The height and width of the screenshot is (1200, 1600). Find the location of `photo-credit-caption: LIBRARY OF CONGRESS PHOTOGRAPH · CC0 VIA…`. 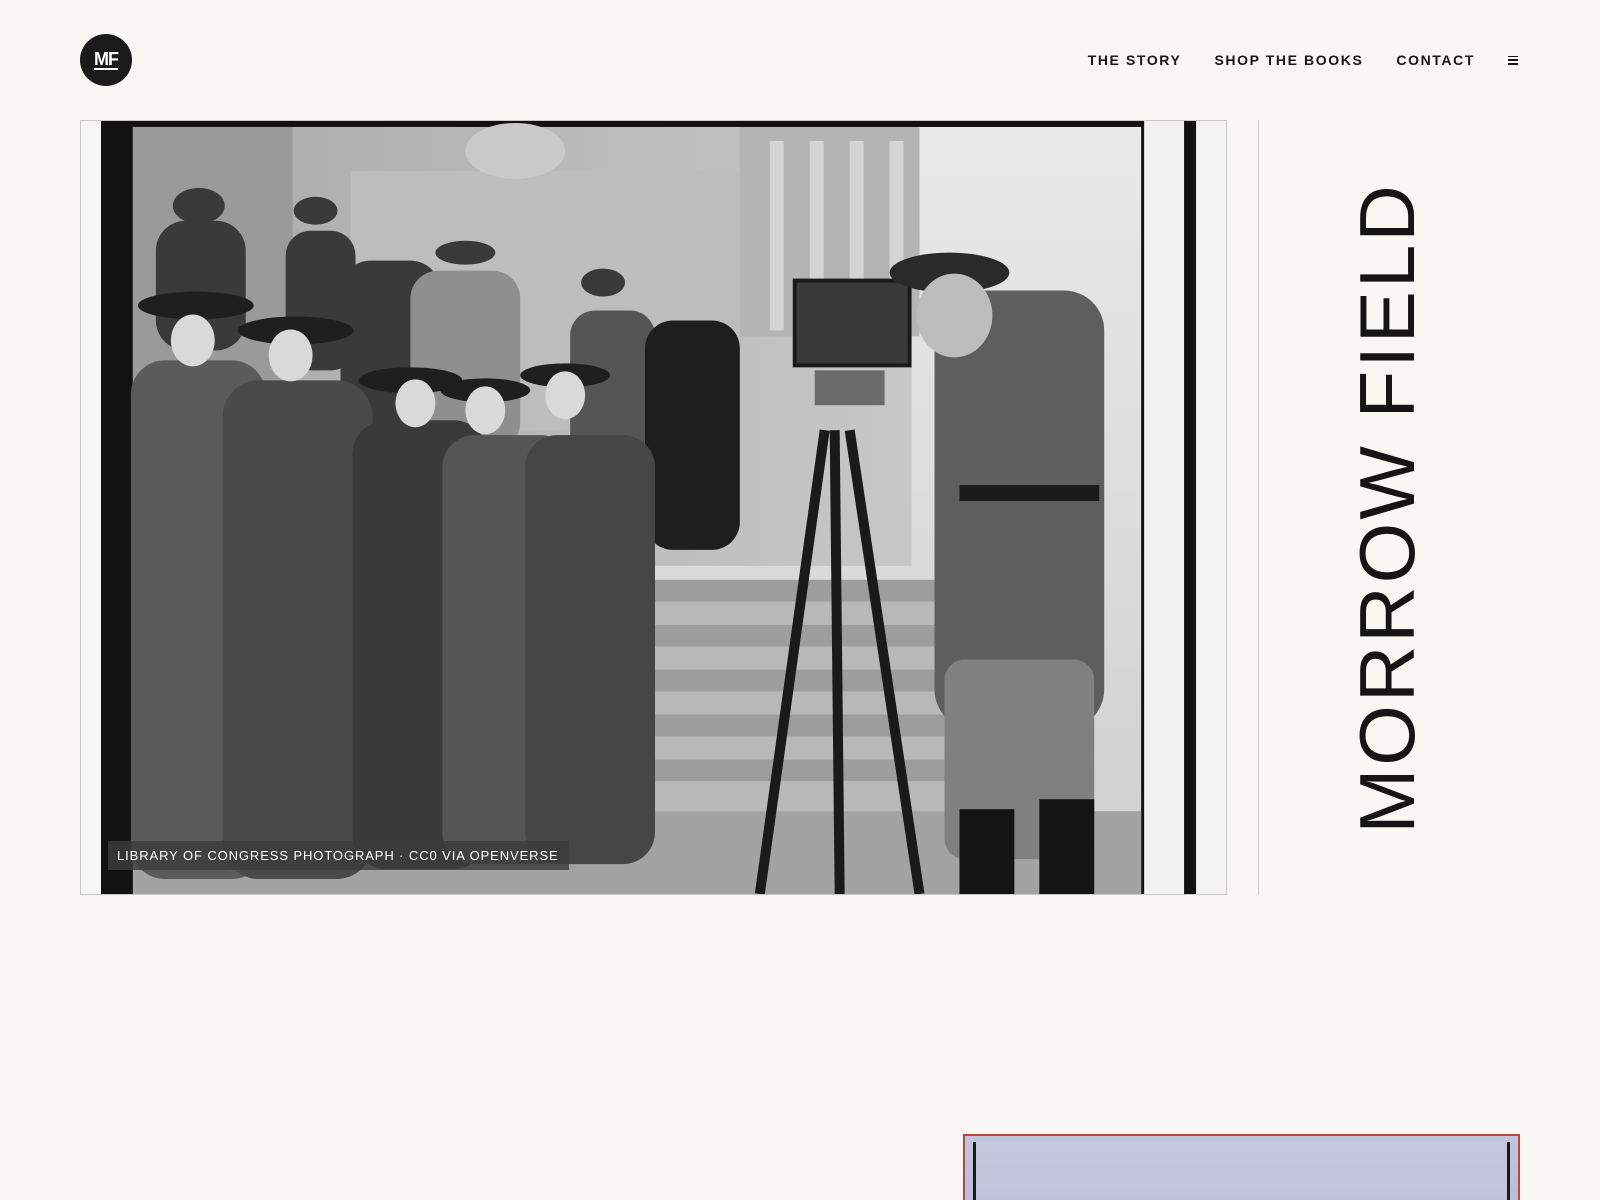

photo-credit-caption: LIBRARY OF CONGRESS PHOTOGRAPH · CC0 VIA… is located at coordinates (338, 855).